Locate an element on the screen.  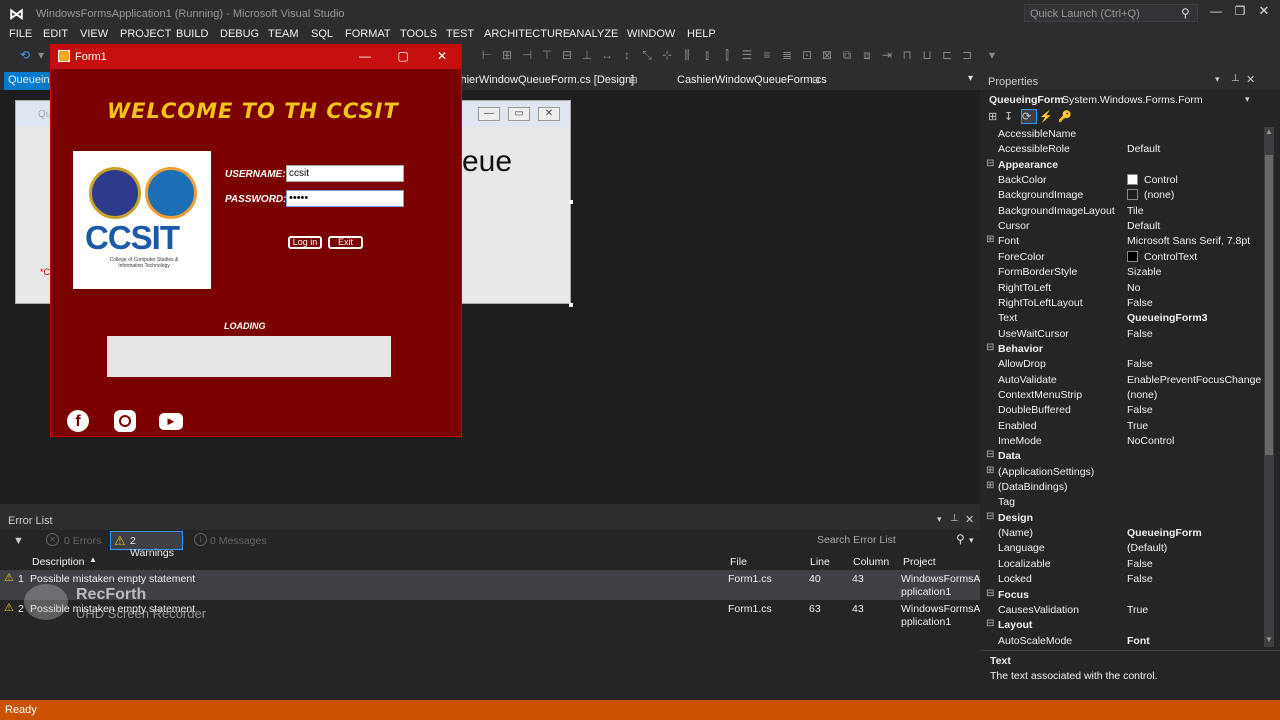
property-row: AllowDrop False is located at coordinates (1121, 364).